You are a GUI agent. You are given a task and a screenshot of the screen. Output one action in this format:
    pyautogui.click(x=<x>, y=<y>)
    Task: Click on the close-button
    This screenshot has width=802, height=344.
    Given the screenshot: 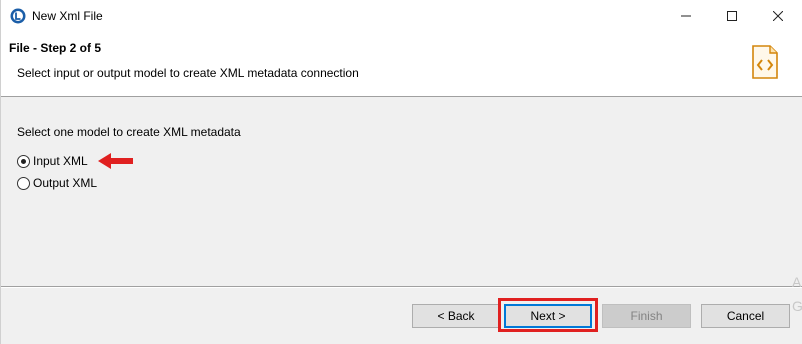 What is the action you would take?
    pyautogui.click(x=778, y=16)
    